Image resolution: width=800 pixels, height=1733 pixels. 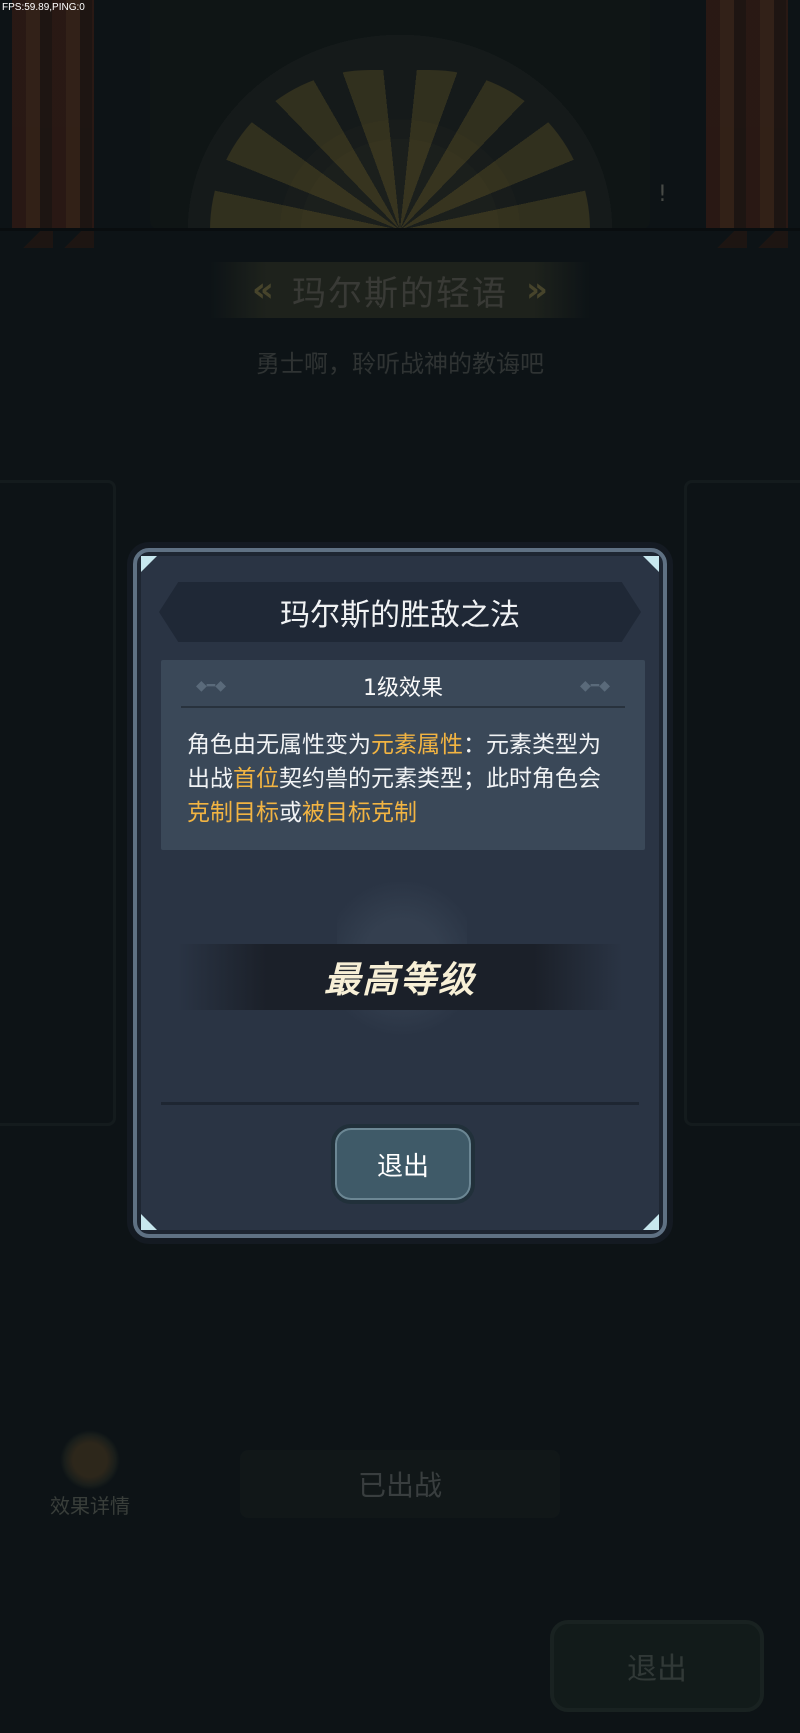 I want to click on highlight-text: 克制目标, so click(x=233, y=813).